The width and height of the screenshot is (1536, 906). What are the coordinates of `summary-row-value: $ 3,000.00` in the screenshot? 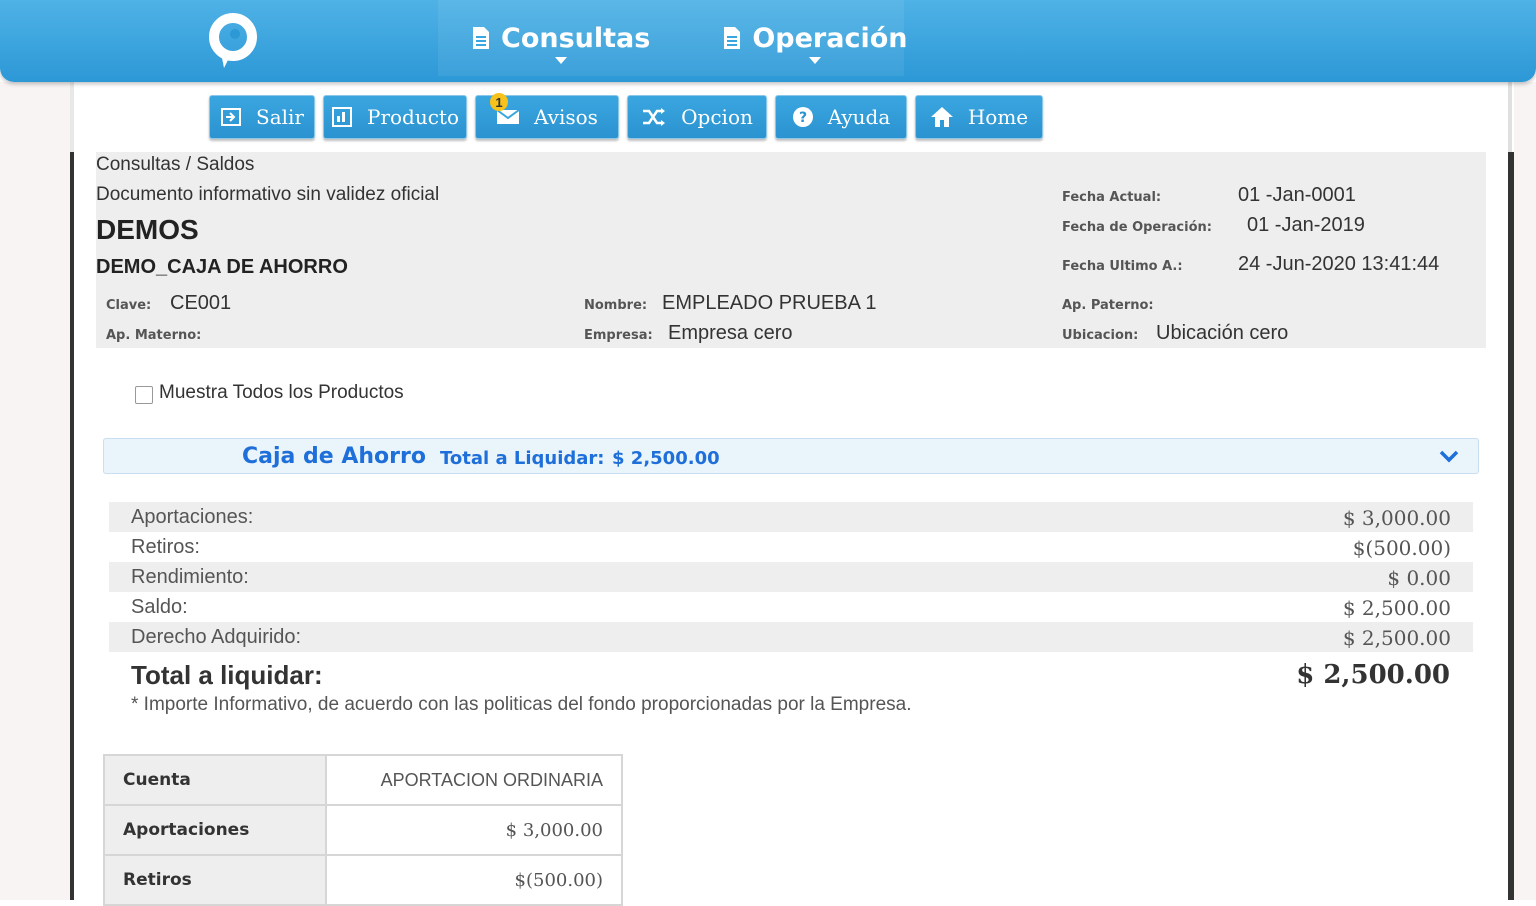 It's located at (1396, 518).